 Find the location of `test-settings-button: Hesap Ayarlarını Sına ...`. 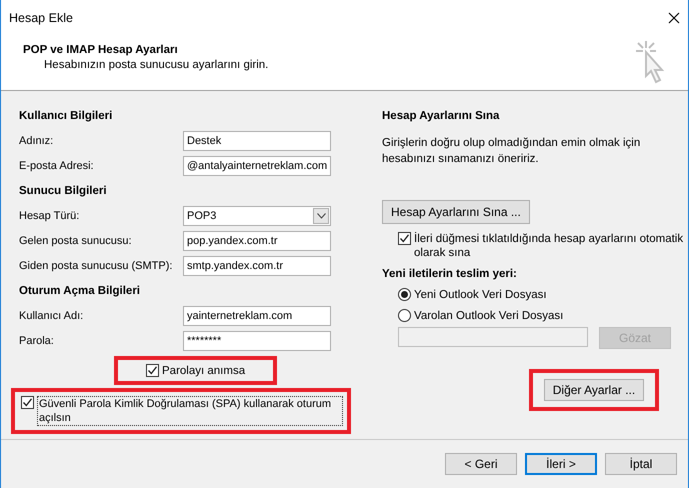

test-settings-button: Hesap Ayarlarını Sına ... is located at coordinates (456, 212).